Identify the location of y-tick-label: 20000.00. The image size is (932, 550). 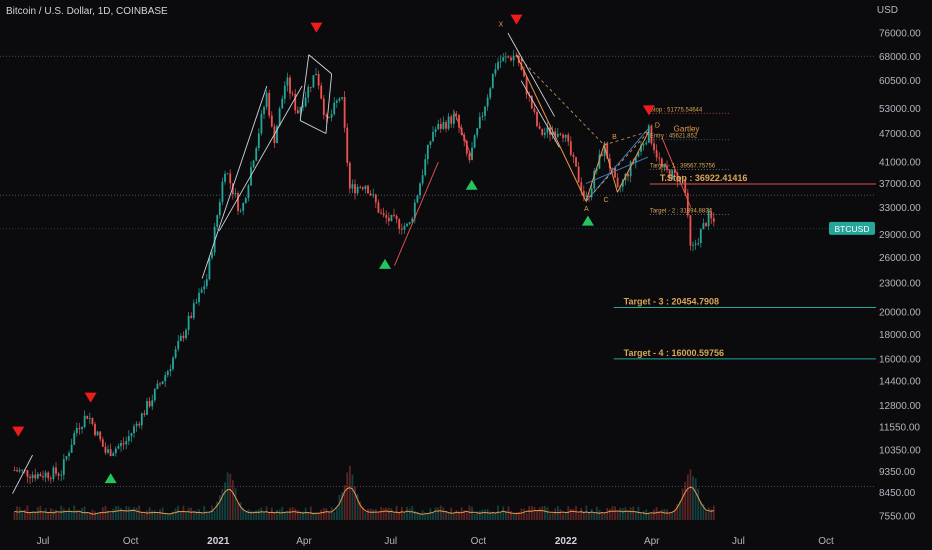
(900, 313).